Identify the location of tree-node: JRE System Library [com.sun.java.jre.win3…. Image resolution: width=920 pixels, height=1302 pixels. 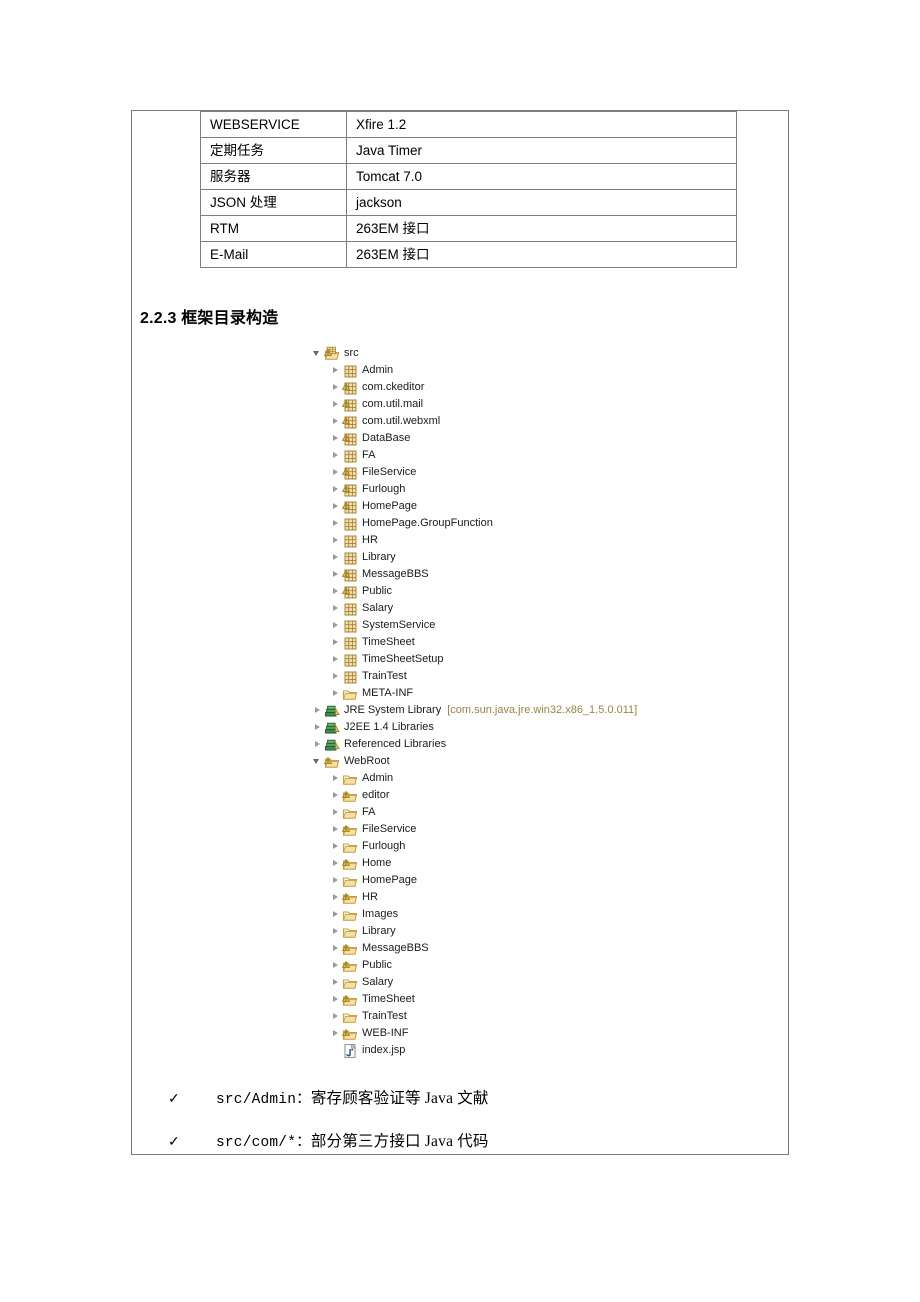
(474, 710).